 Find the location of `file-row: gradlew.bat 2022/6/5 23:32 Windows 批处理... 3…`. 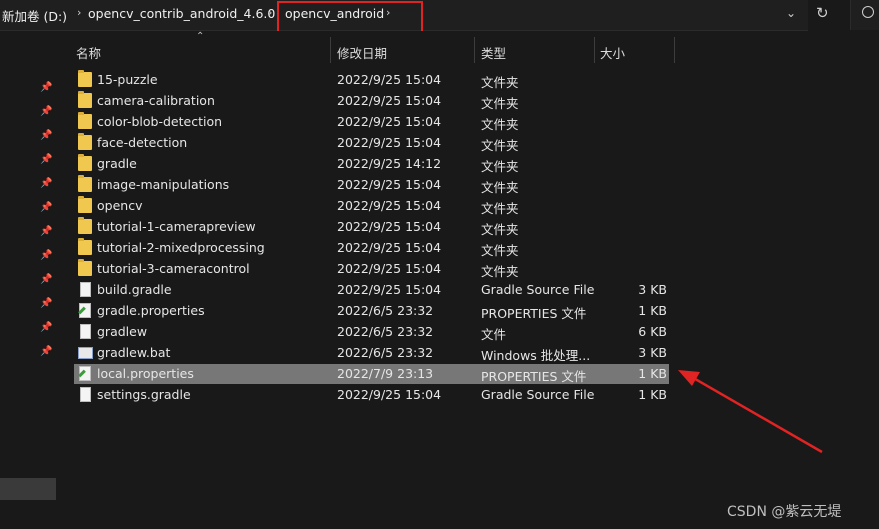

file-row: gradlew.bat 2022/6/5 23:32 Windows 批处理... 3… is located at coordinates (371, 353).